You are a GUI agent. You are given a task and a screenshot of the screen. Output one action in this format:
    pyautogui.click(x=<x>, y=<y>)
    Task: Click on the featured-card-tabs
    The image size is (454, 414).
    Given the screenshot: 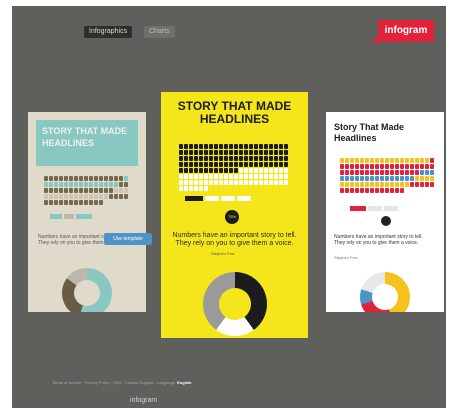 What is the action you would take?
    pyautogui.click(x=218, y=198)
    